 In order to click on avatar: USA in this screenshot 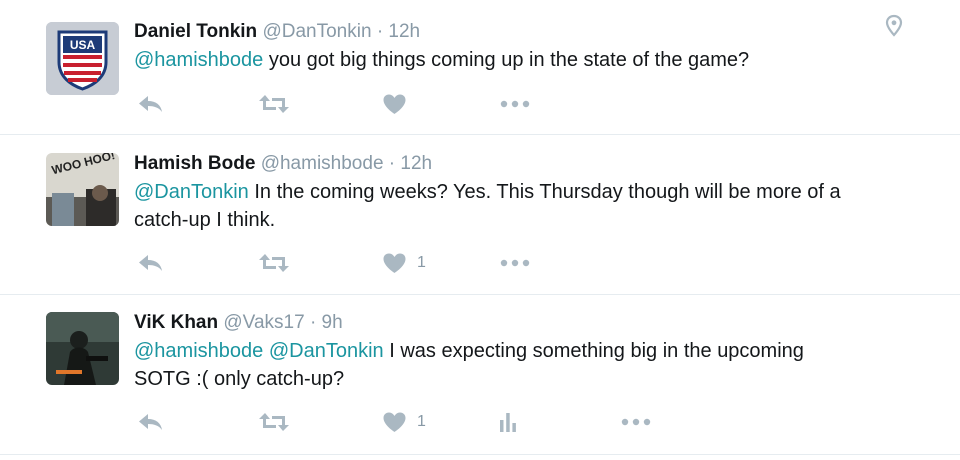, I will do `click(82, 58)`.